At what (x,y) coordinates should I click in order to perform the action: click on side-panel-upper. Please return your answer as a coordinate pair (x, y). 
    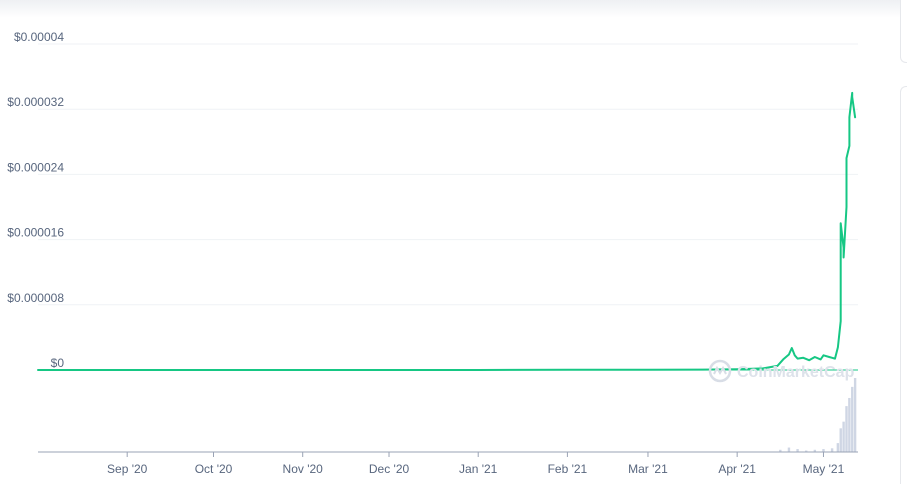
    Looking at the image, I should click on (903, 31).